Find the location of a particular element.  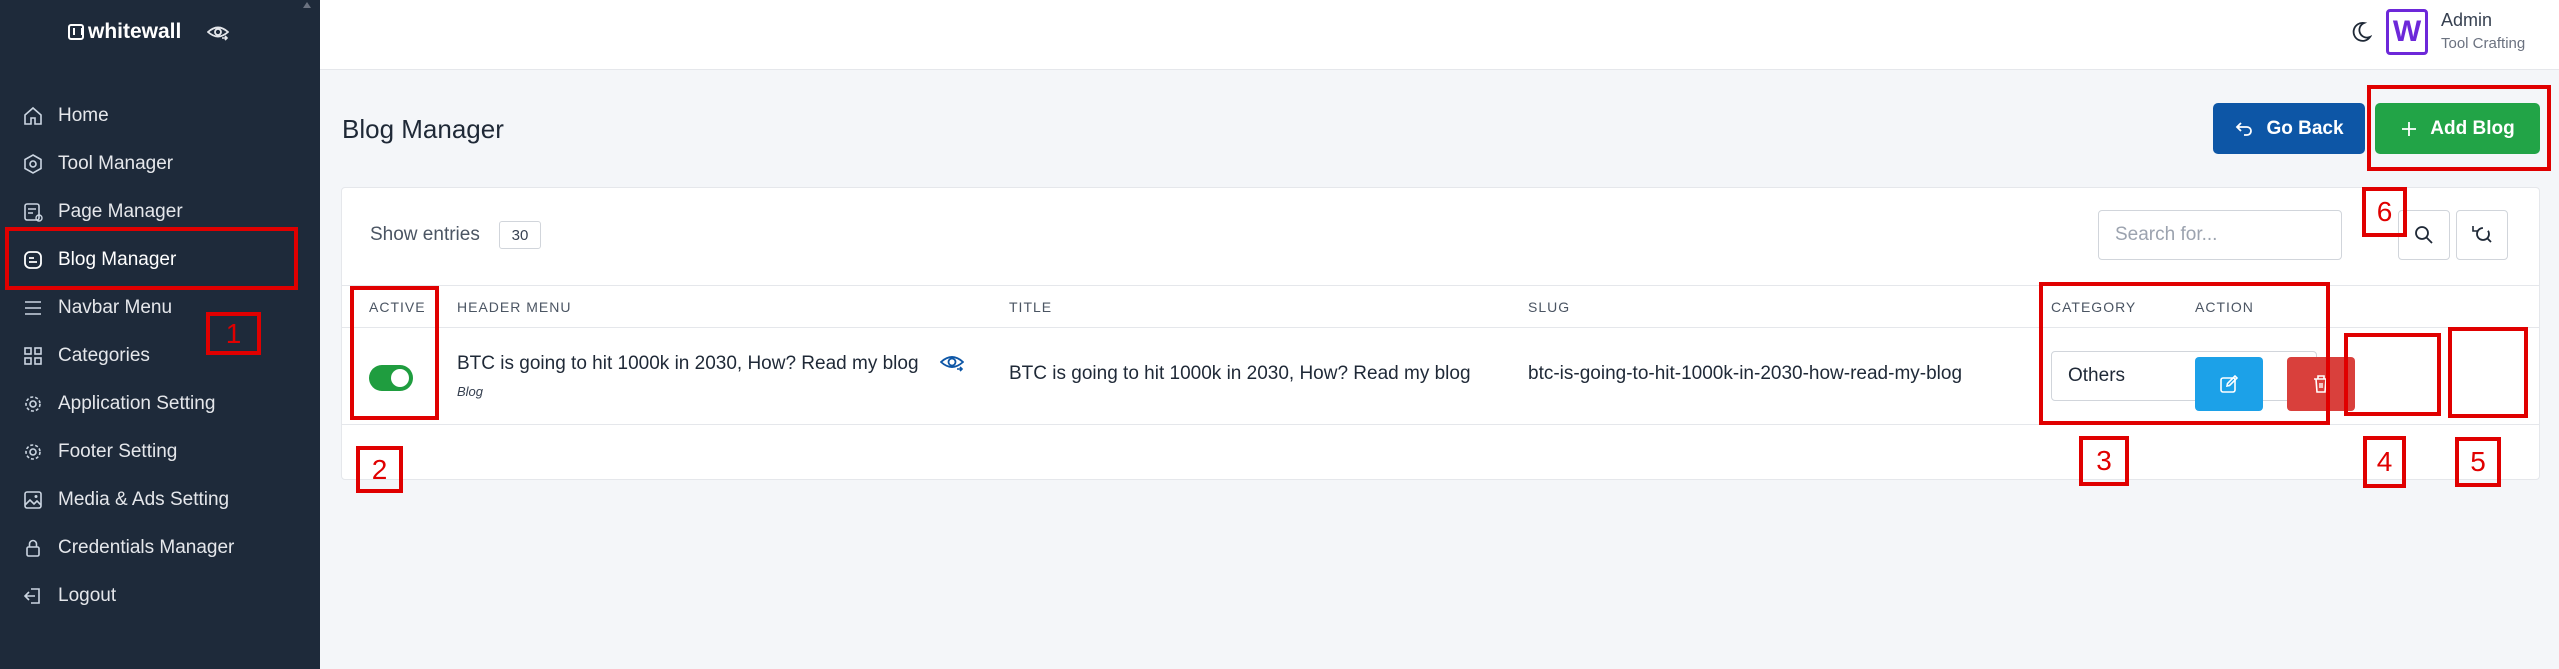

annotation-label-3: 3 is located at coordinates (2104, 461).